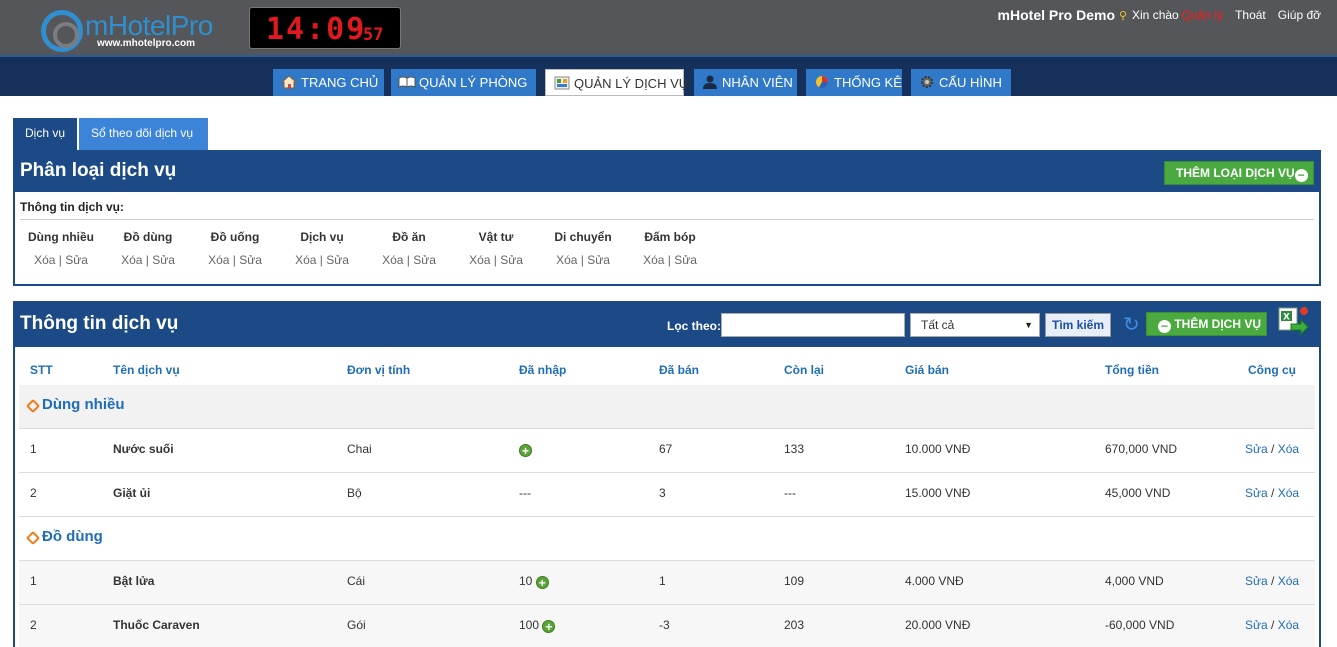 This screenshot has height=647, width=1337. What do you see at coordinates (794, 581) in the screenshot?
I see `cell-remaining: 109` at bounding box center [794, 581].